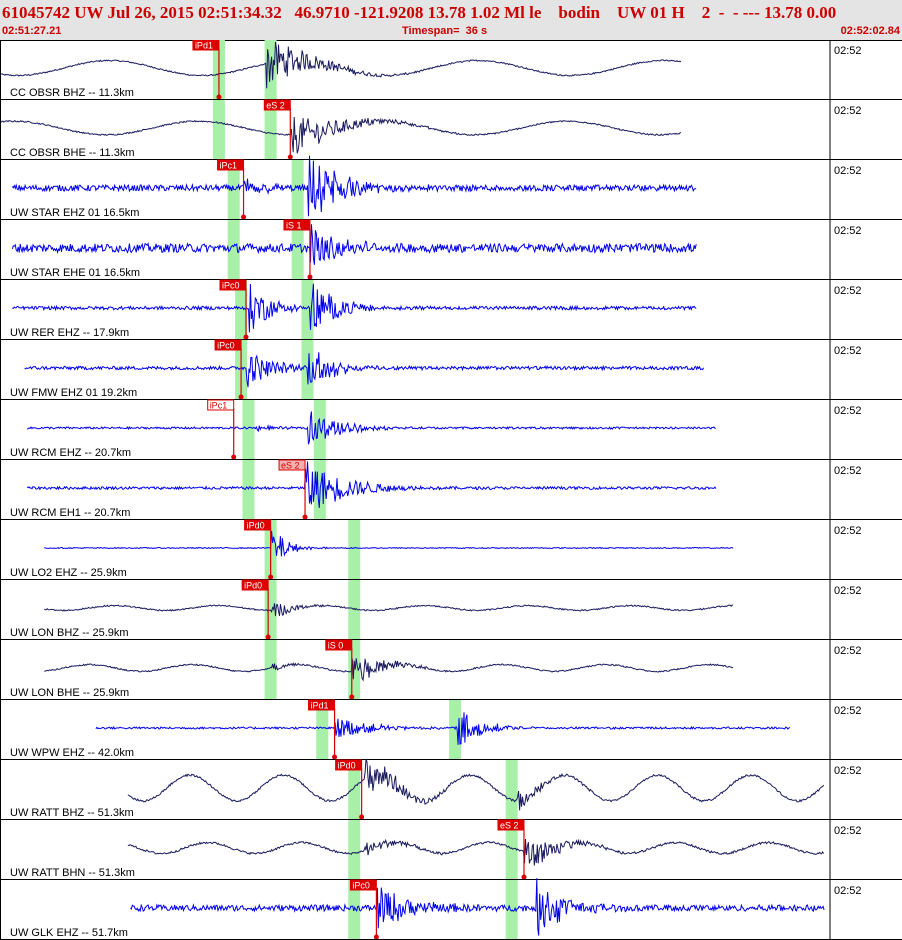 The image size is (902, 940). I want to click on station-label: UW RATT BHZ -- 51.3km, so click(72, 813).